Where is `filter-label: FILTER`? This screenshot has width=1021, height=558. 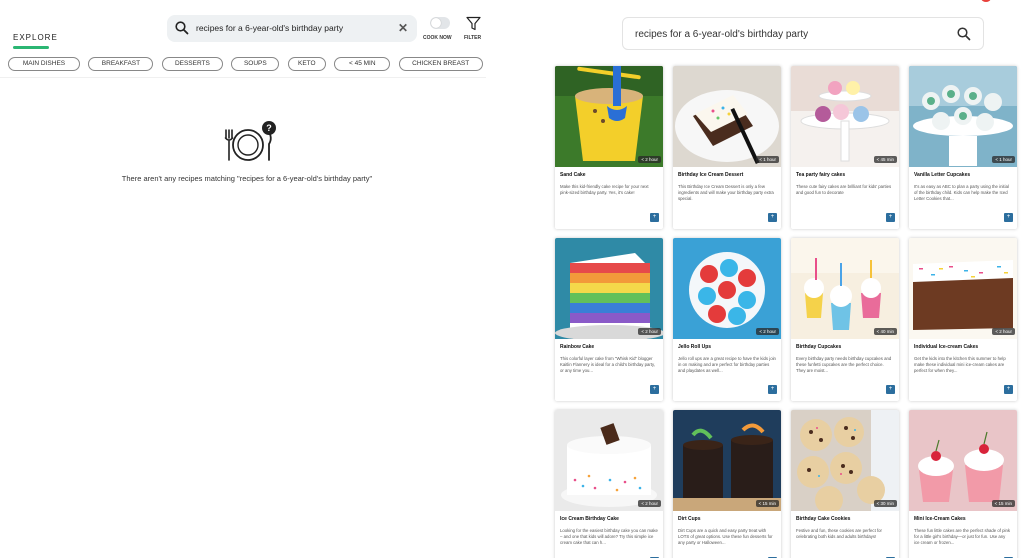
filter-label: FILTER is located at coordinates (473, 38).